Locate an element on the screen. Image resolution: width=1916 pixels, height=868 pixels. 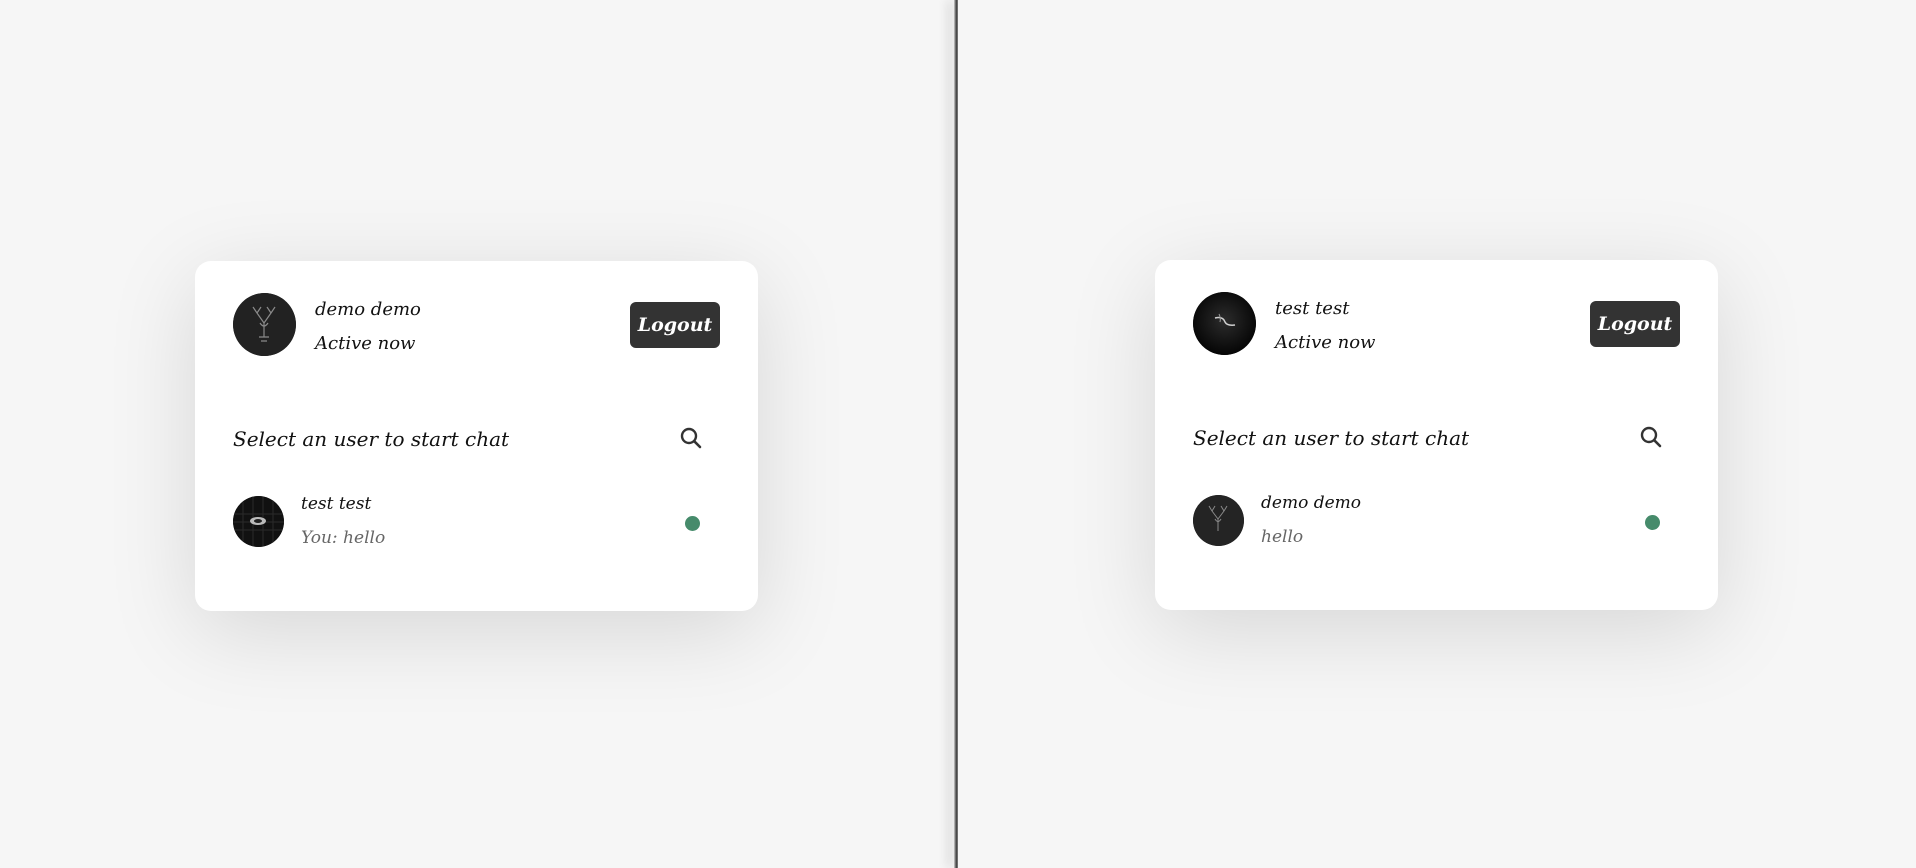
profile-name: demo demo is located at coordinates (368, 309).